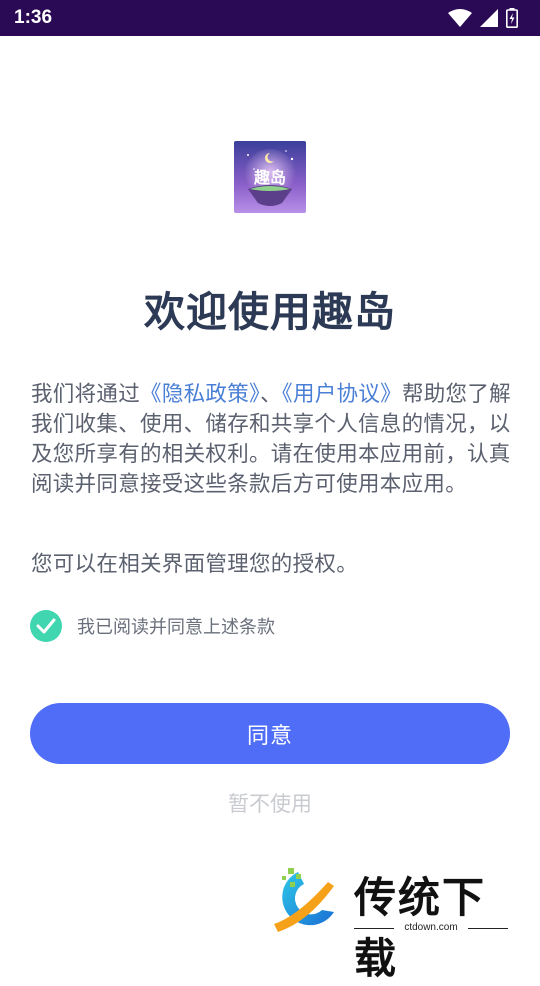 The height and width of the screenshot is (986, 540). What do you see at coordinates (512, 18) in the screenshot?
I see `battery-charging-icon` at bounding box center [512, 18].